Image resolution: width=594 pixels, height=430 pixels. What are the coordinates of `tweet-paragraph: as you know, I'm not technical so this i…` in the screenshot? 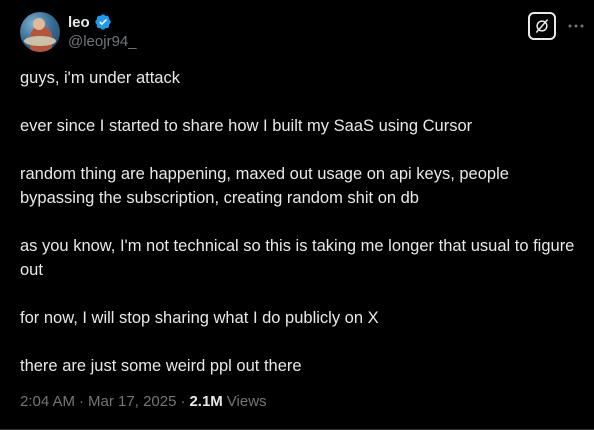 It's located at (297, 258).